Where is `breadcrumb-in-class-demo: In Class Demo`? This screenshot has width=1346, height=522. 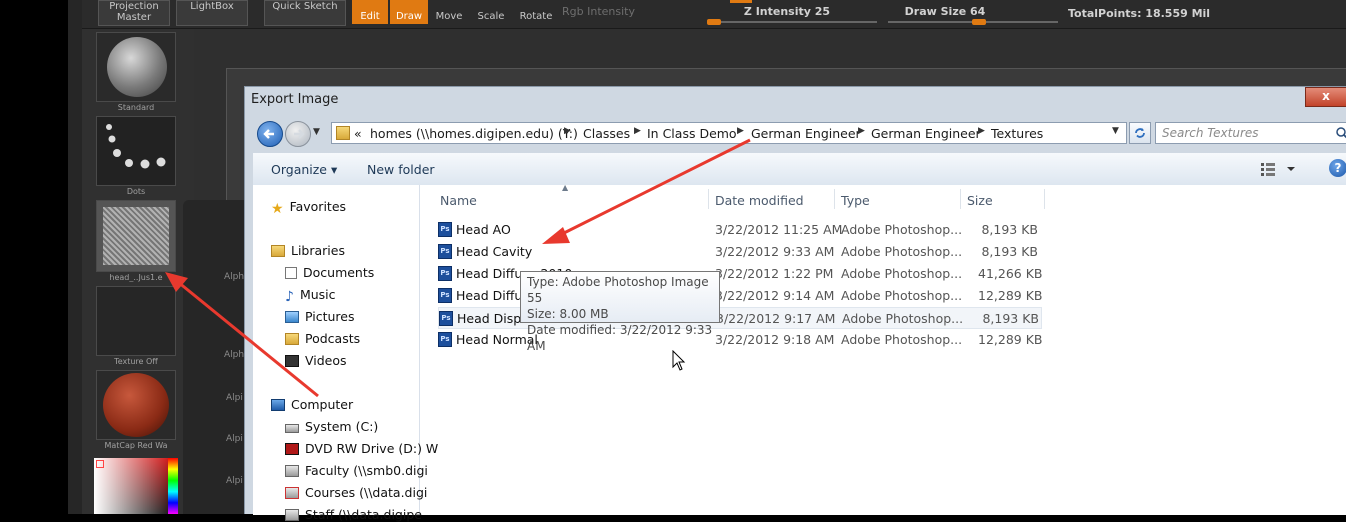
breadcrumb-in-class-demo: In Class Demo is located at coordinates (692, 133).